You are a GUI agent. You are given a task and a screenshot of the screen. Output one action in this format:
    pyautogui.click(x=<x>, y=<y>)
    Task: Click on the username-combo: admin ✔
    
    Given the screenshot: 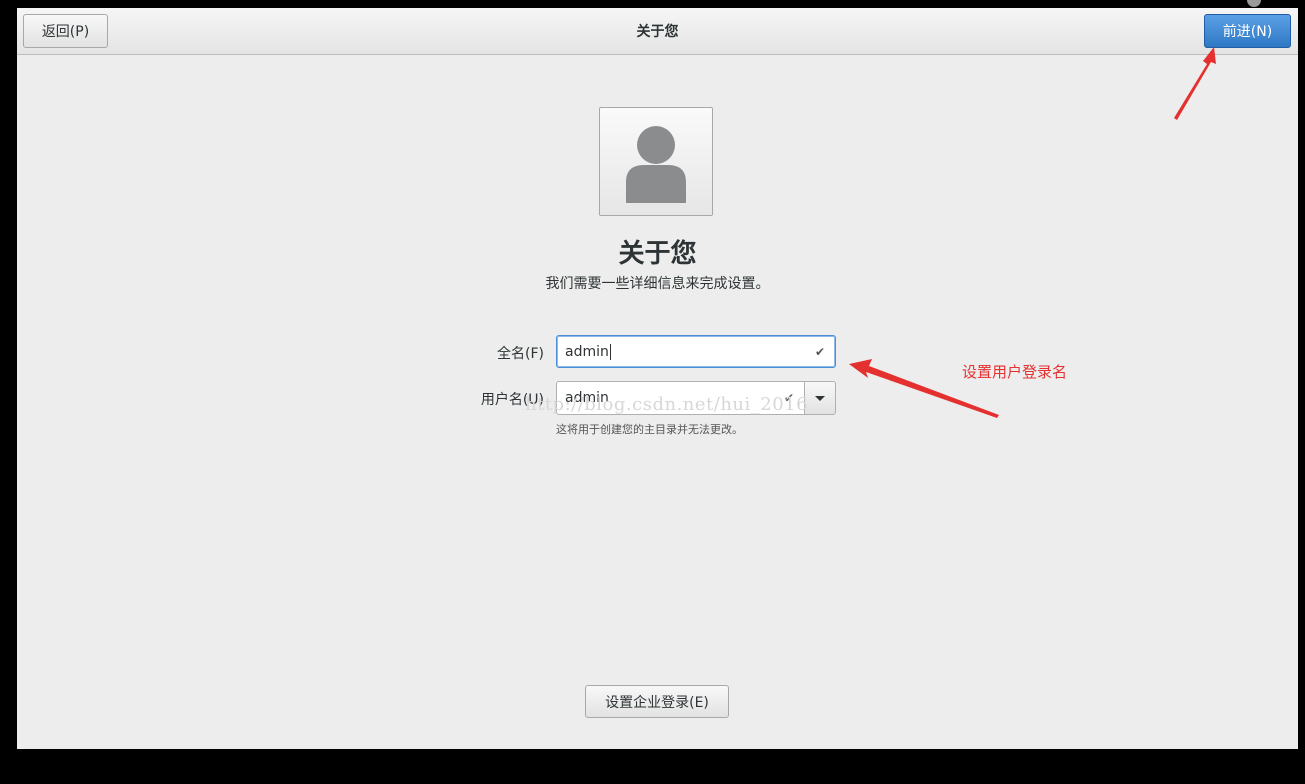 What is the action you would take?
    pyautogui.click(x=696, y=398)
    